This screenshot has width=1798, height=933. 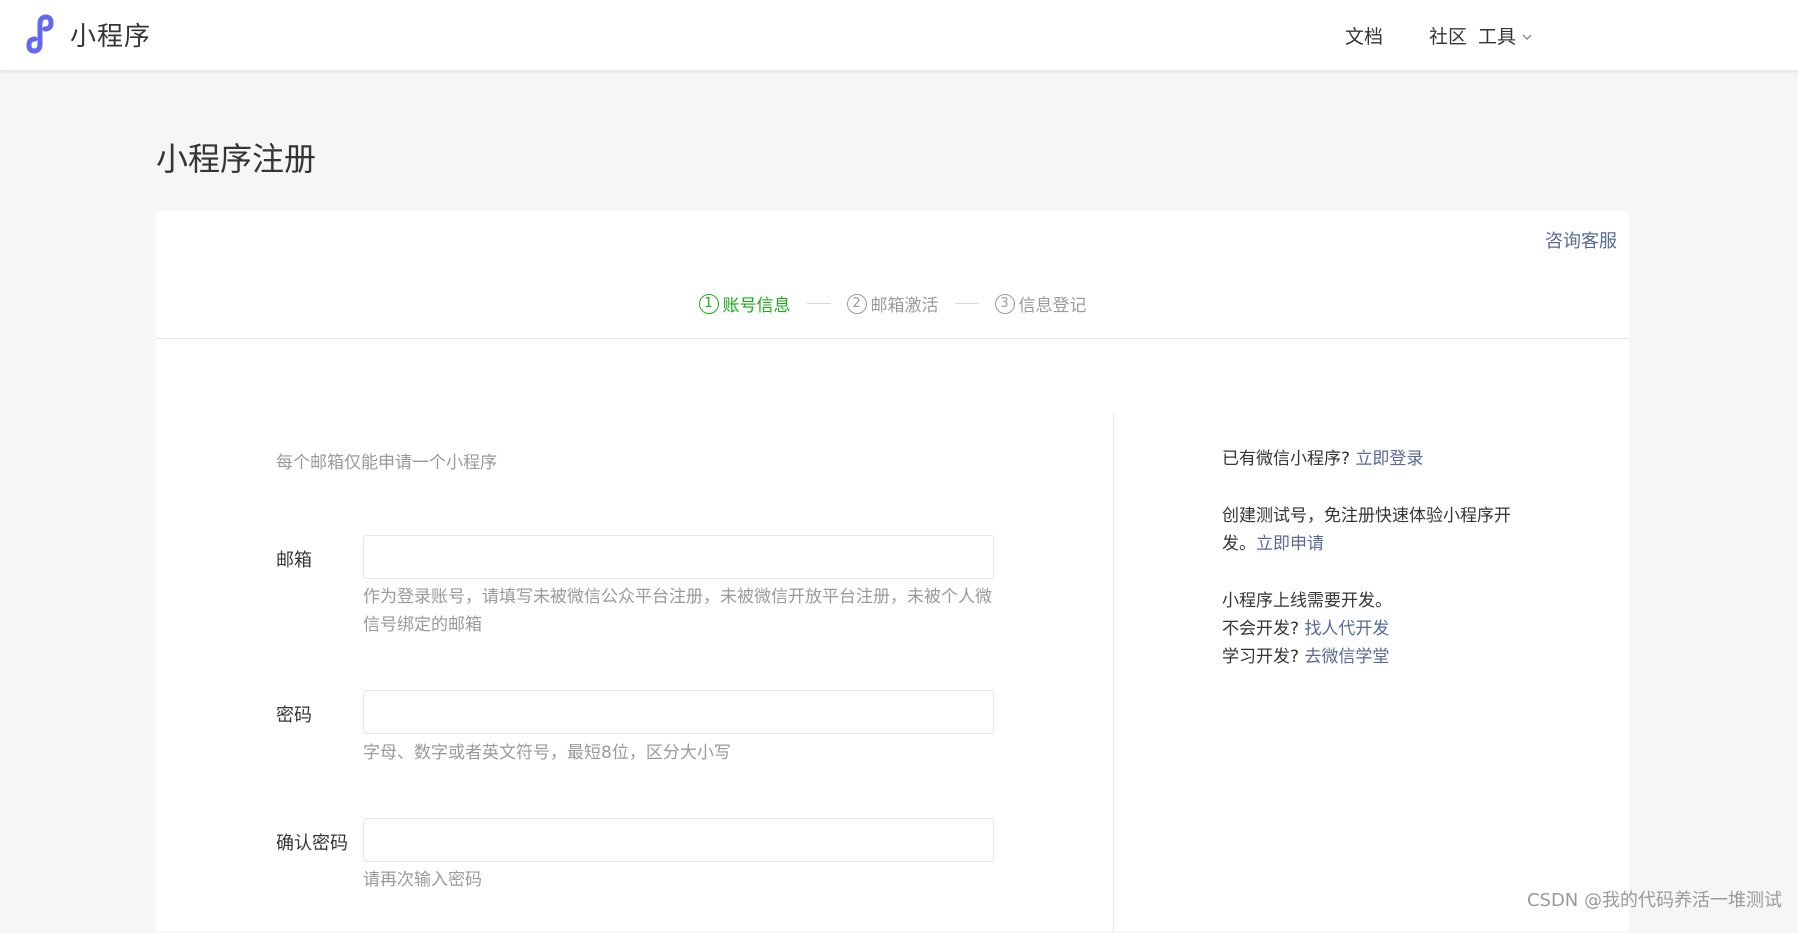 I want to click on no-dev-text: 不会开发?, so click(x=1261, y=629).